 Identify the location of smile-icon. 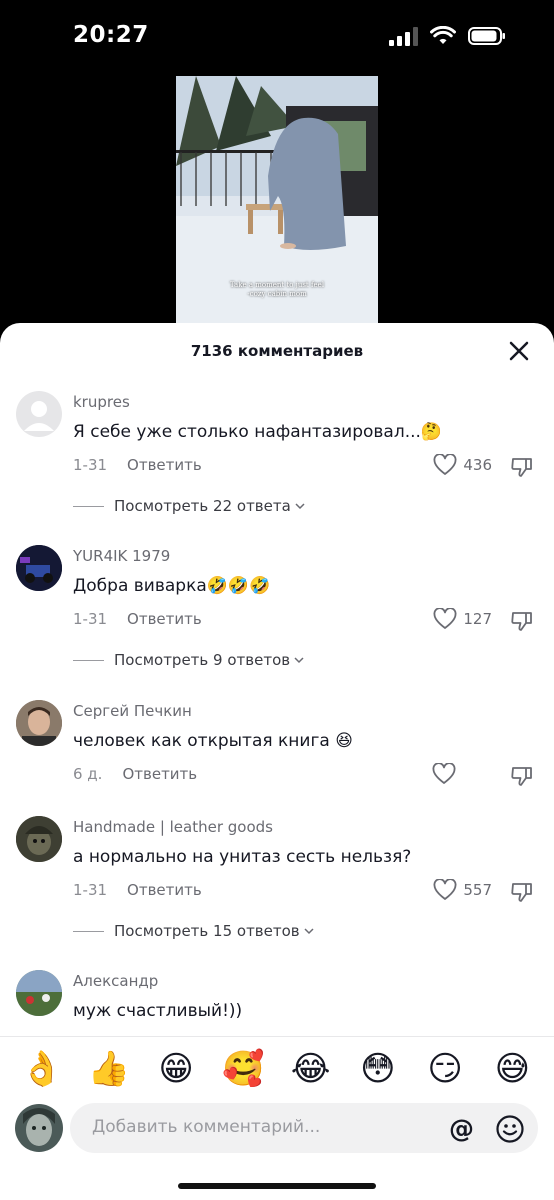
(510, 1129).